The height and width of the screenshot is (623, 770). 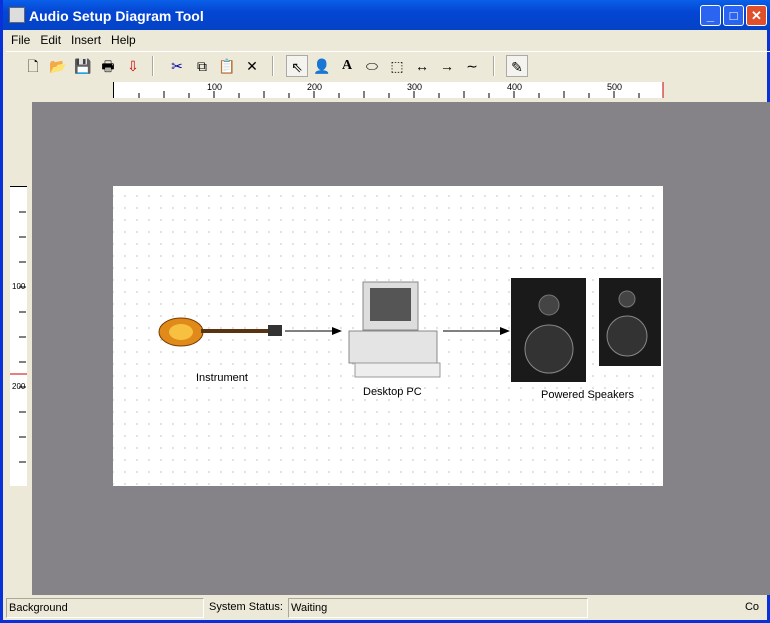 I want to click on status-value: Waiting, so click(x=438, y=608).